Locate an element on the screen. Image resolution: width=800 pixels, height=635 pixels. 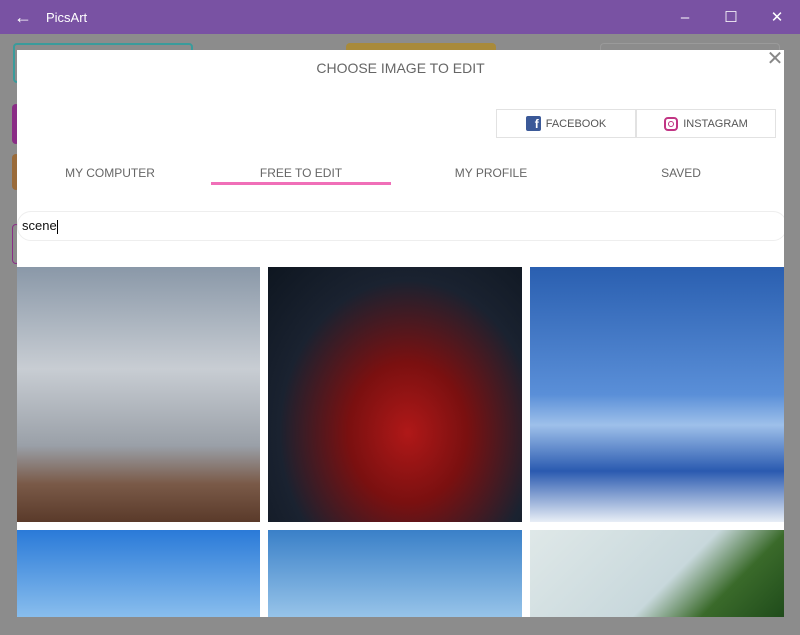
search-input: scene is located at coordinates (400, 226).